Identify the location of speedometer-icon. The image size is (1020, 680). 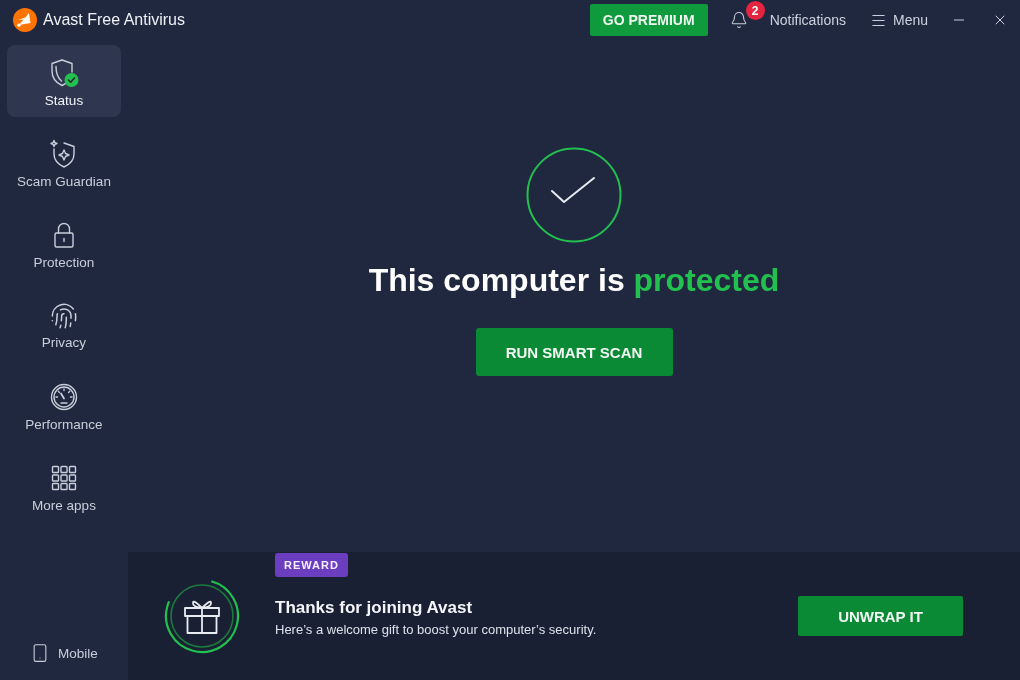
(64, 397).